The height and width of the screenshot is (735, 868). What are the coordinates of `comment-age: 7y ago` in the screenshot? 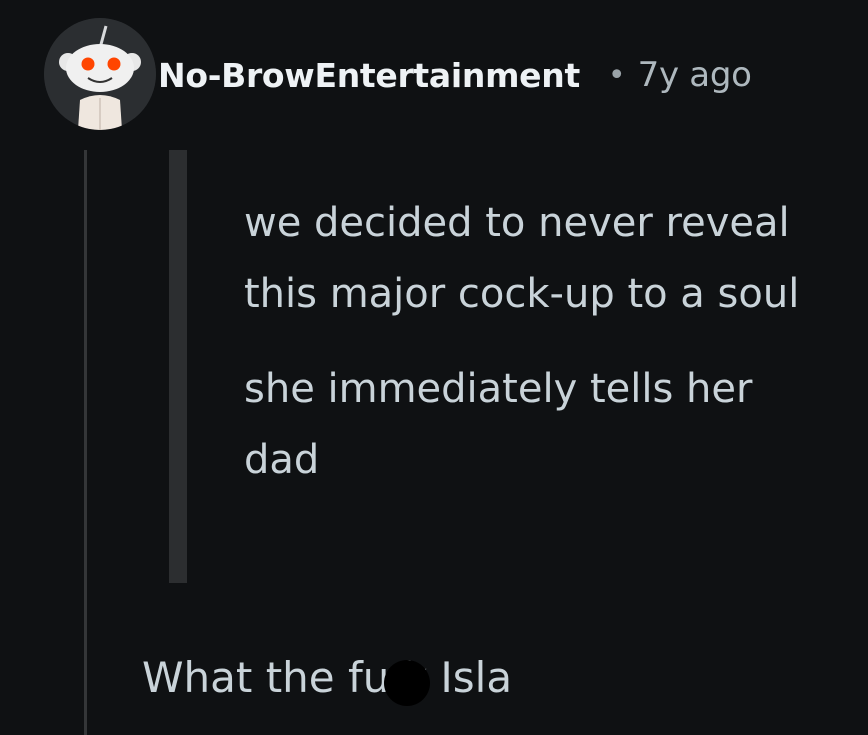 It's located at (695, 75).